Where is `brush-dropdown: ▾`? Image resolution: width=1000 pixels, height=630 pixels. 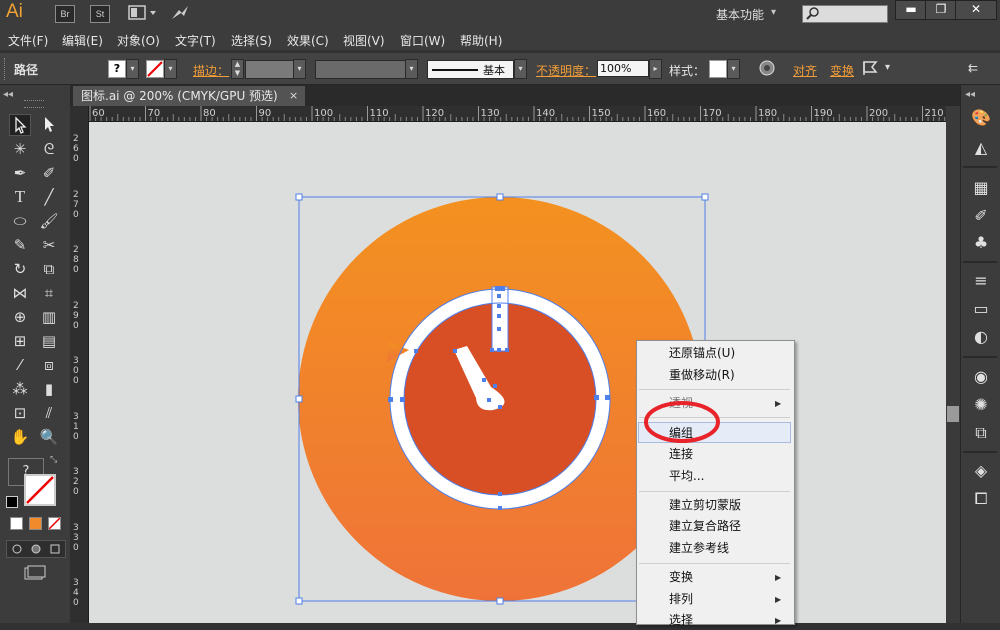 brush-dropdown: ▾ is located at coordinates (520, 69).